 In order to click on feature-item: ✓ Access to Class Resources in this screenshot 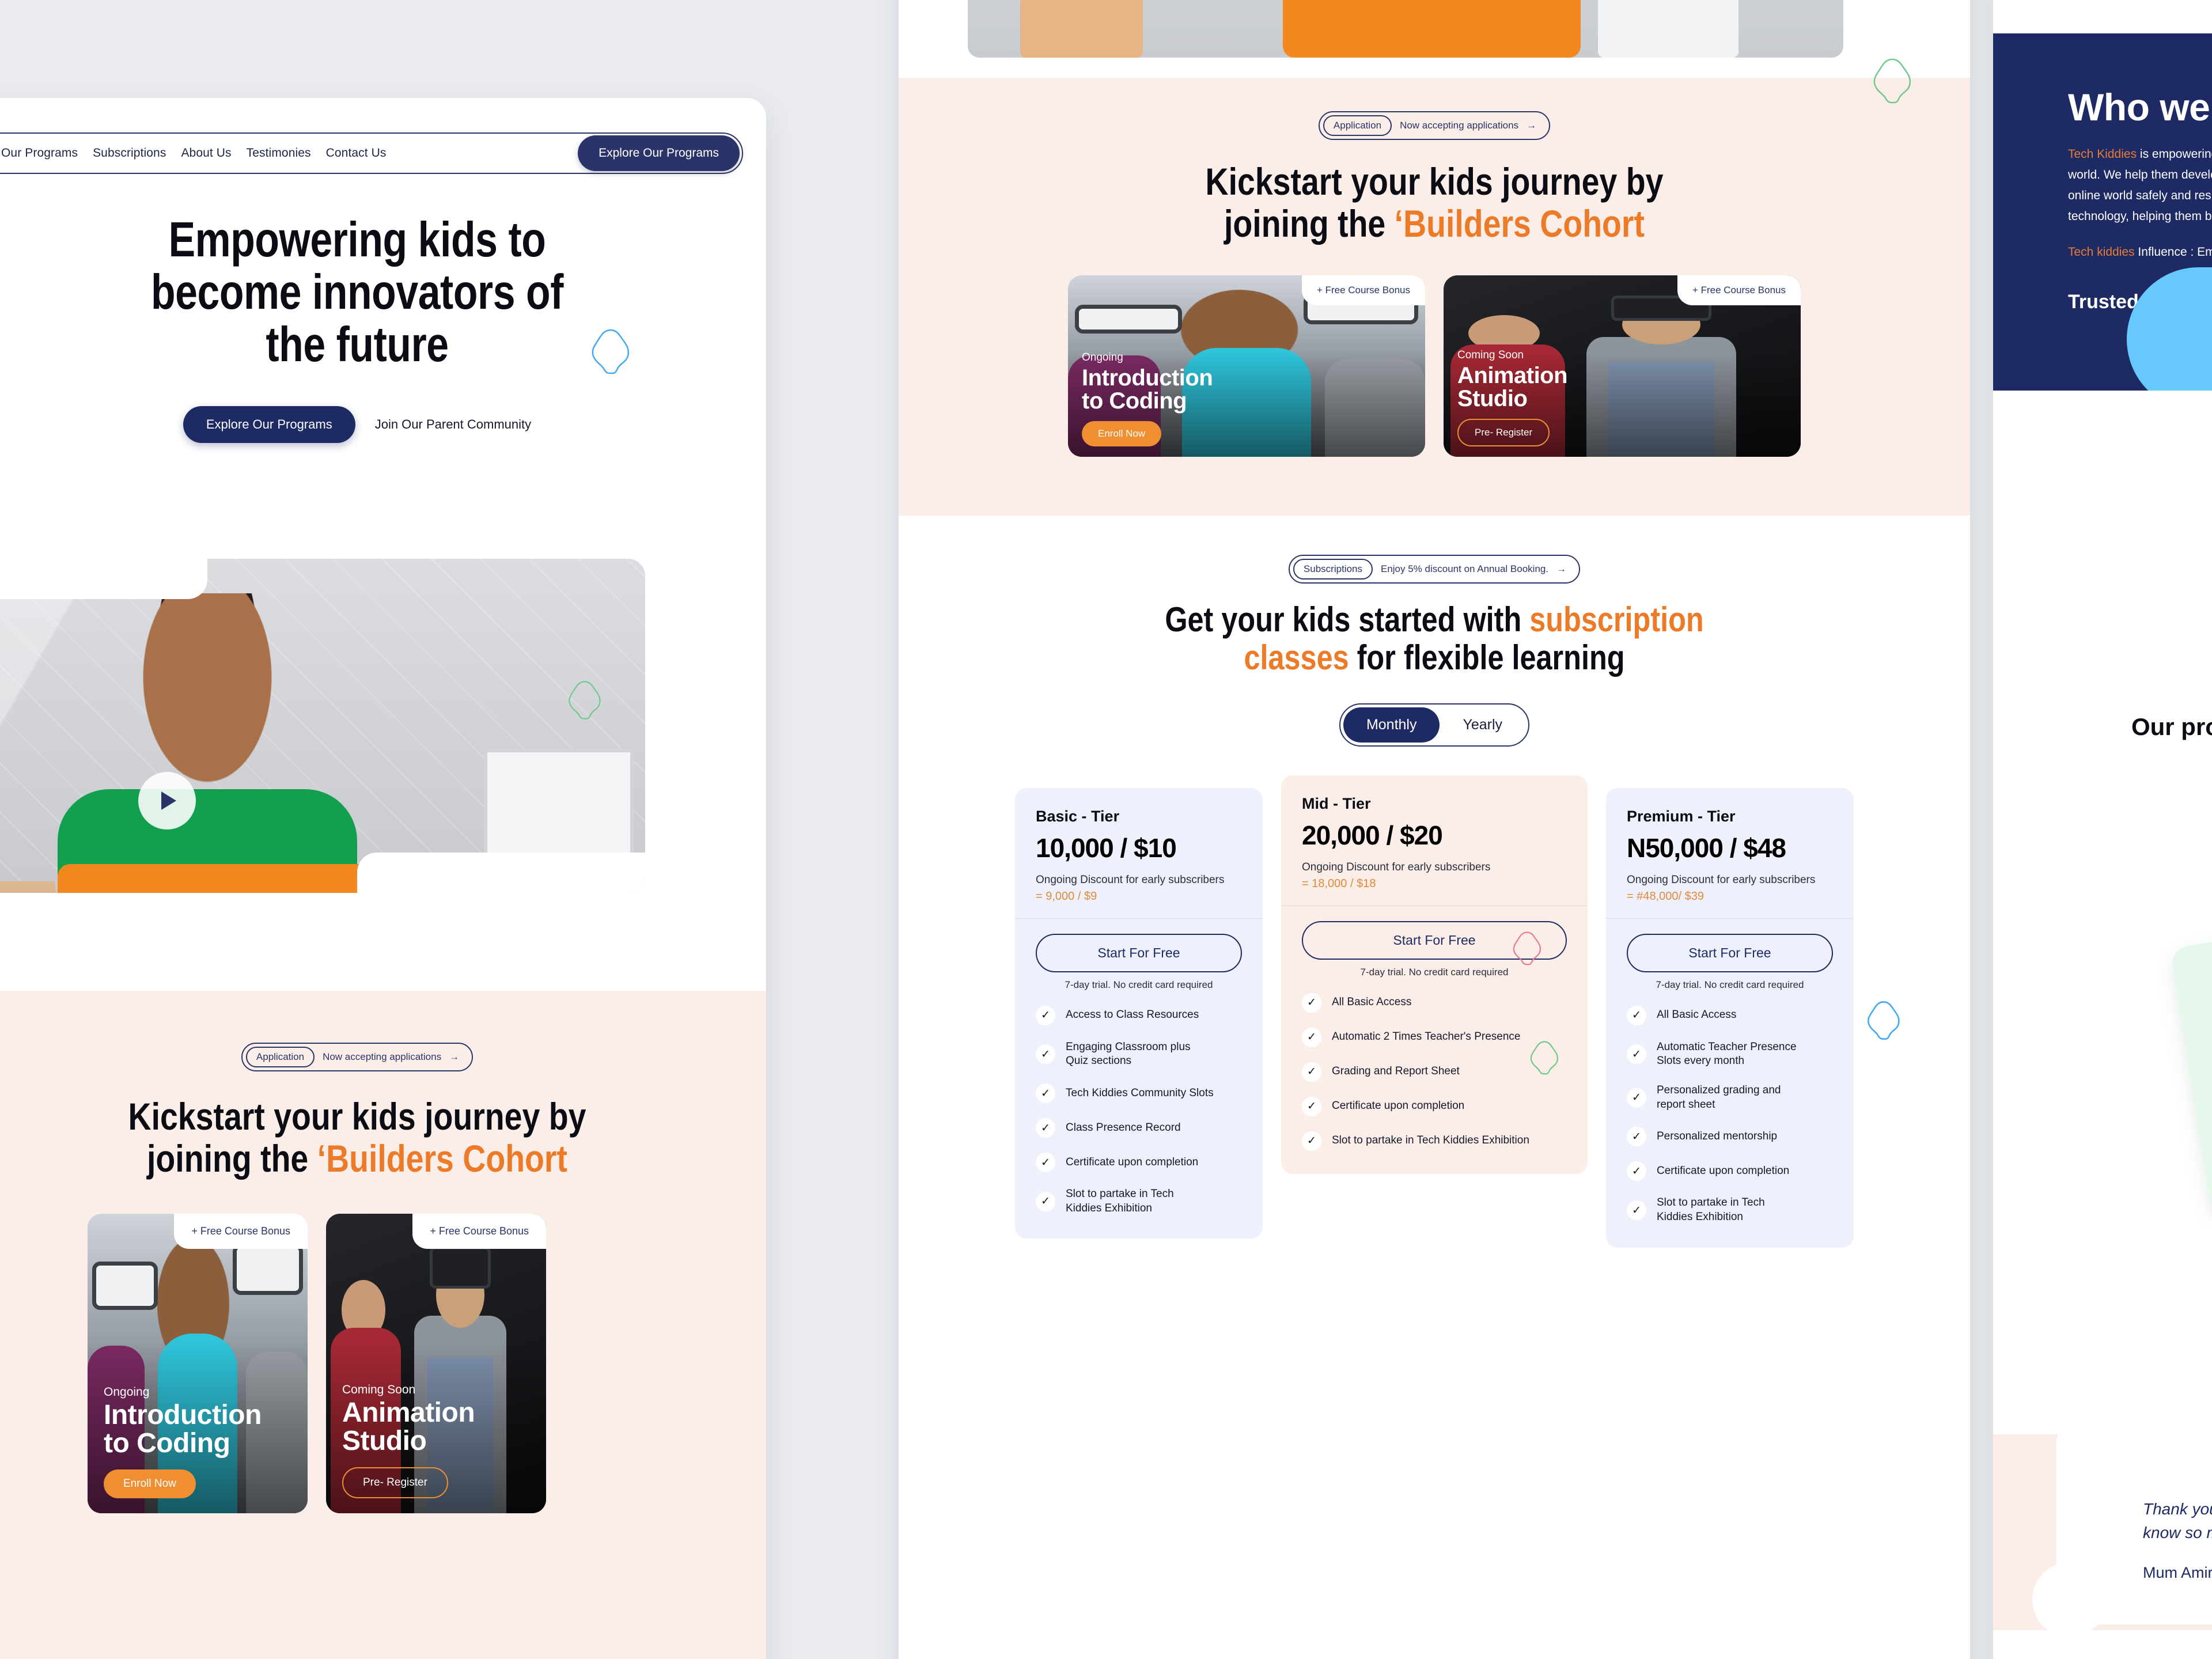, I will do `click(1139, 1015)`.